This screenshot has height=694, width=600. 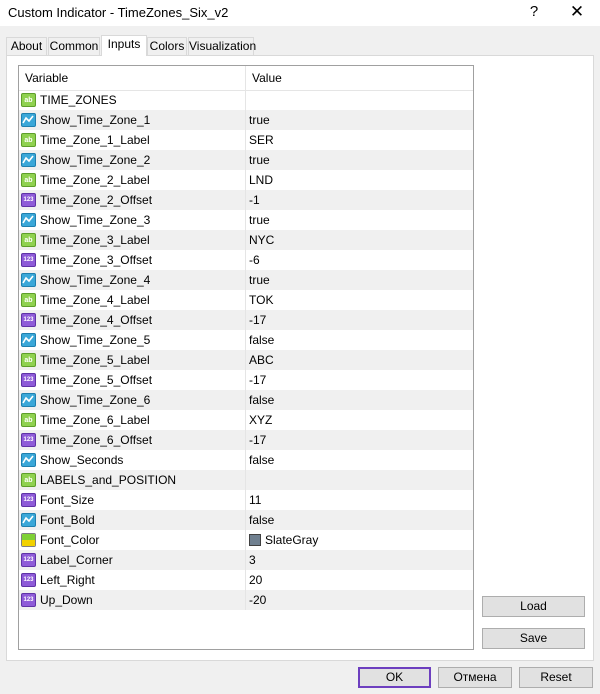 What do you see at coordinates (533, 638) in the screenshot?
I see `save-button: Save` at bounding box center [533, 638].